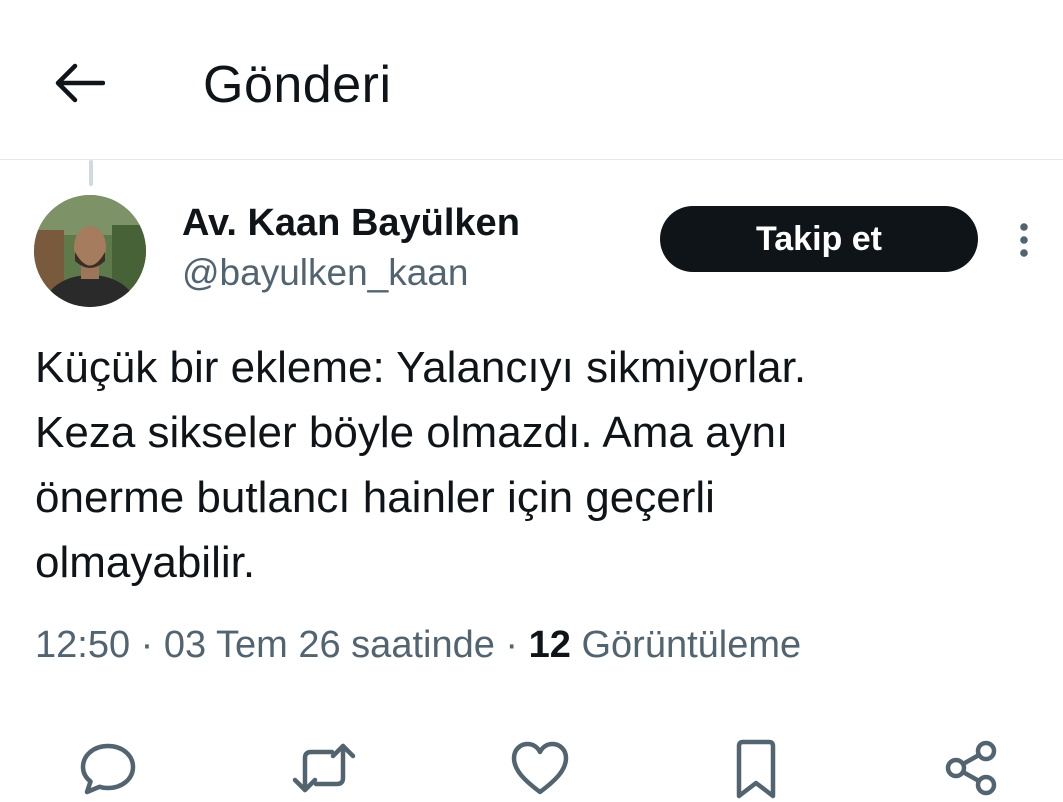  What do you see at coordinates (325, 273) in the screenshot?
I see `author-handle: @bayulken_kaan` at bounding box center [325, 273].